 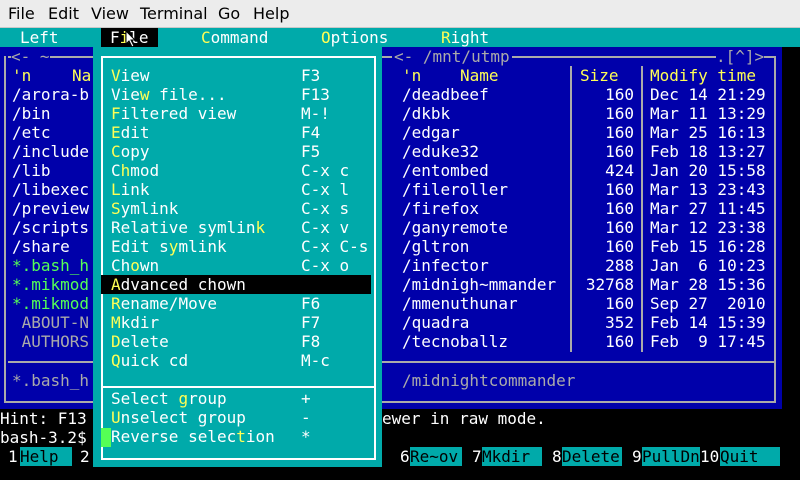 I want to click on fkey-button: PullDn, so click(x=671, y=456).